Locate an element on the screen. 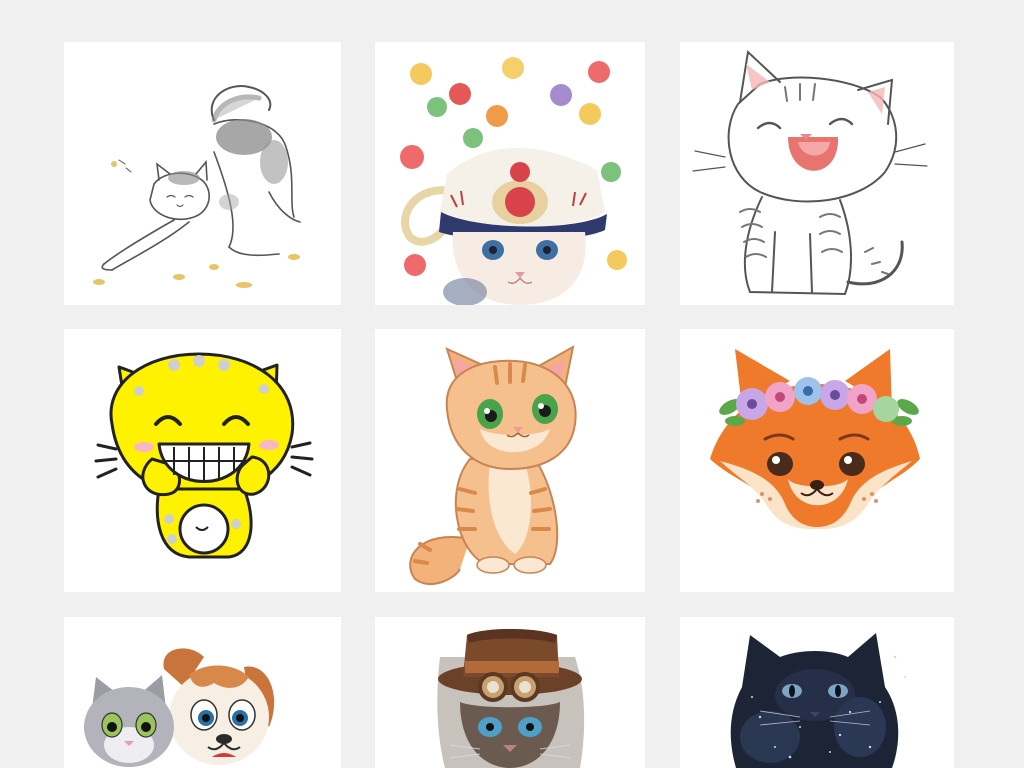 The image size is (1024, 768). tile-orange-kitten is located at coordinates (510, 460).